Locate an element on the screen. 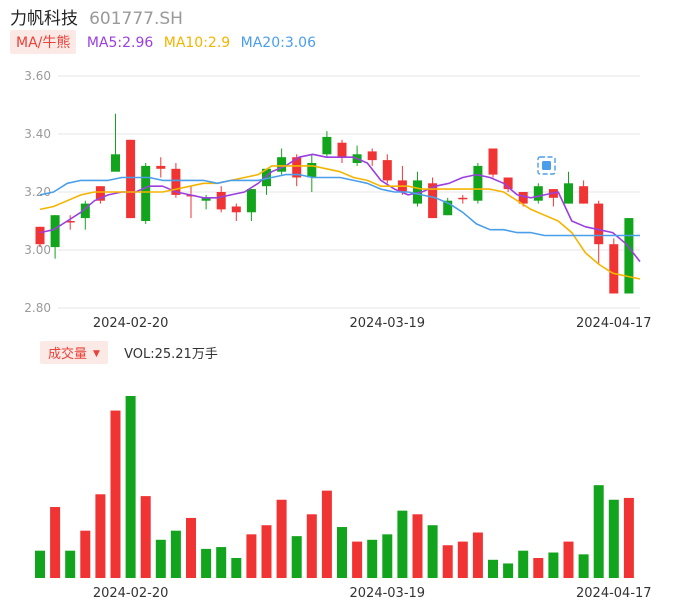 This screenshot has width=686, height=606. date-axis: 2024-02-20 2024-03-19 2024-04-17 is located at coordinates (372, 323).